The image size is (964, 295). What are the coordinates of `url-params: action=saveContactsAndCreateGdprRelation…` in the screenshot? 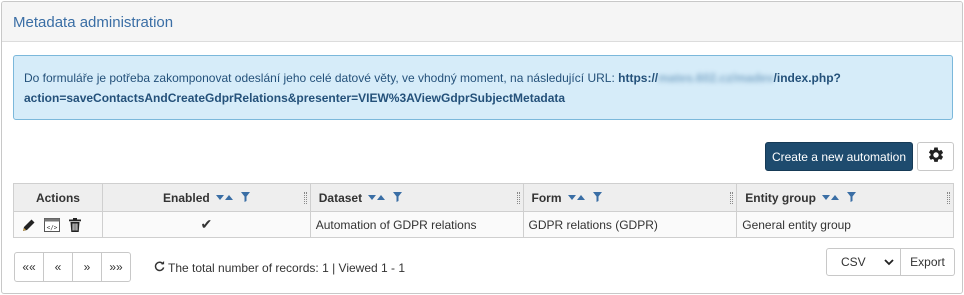 It's located at (295, 98).